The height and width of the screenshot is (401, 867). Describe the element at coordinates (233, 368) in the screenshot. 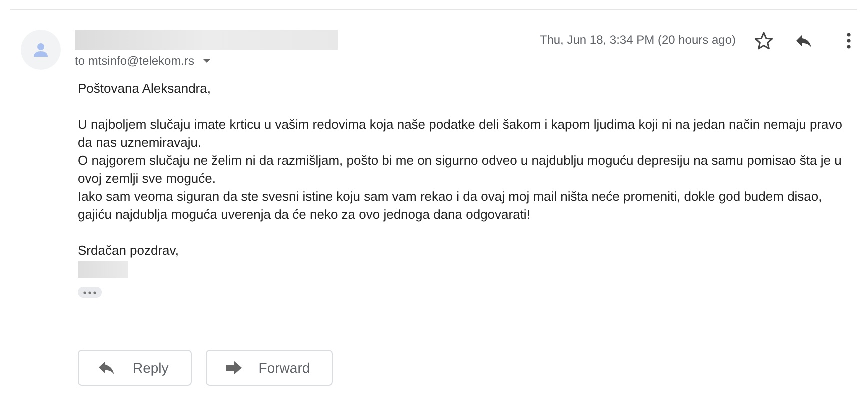

I see `forward-arrow-icon` at that location.